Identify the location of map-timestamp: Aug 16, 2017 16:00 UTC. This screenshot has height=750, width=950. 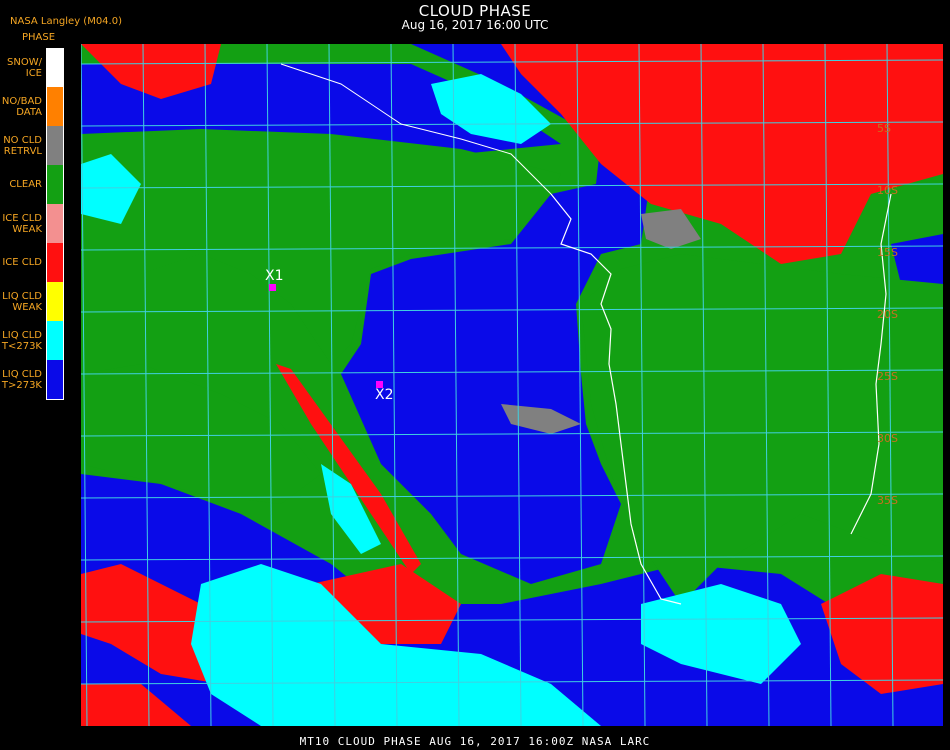
(475, 25).